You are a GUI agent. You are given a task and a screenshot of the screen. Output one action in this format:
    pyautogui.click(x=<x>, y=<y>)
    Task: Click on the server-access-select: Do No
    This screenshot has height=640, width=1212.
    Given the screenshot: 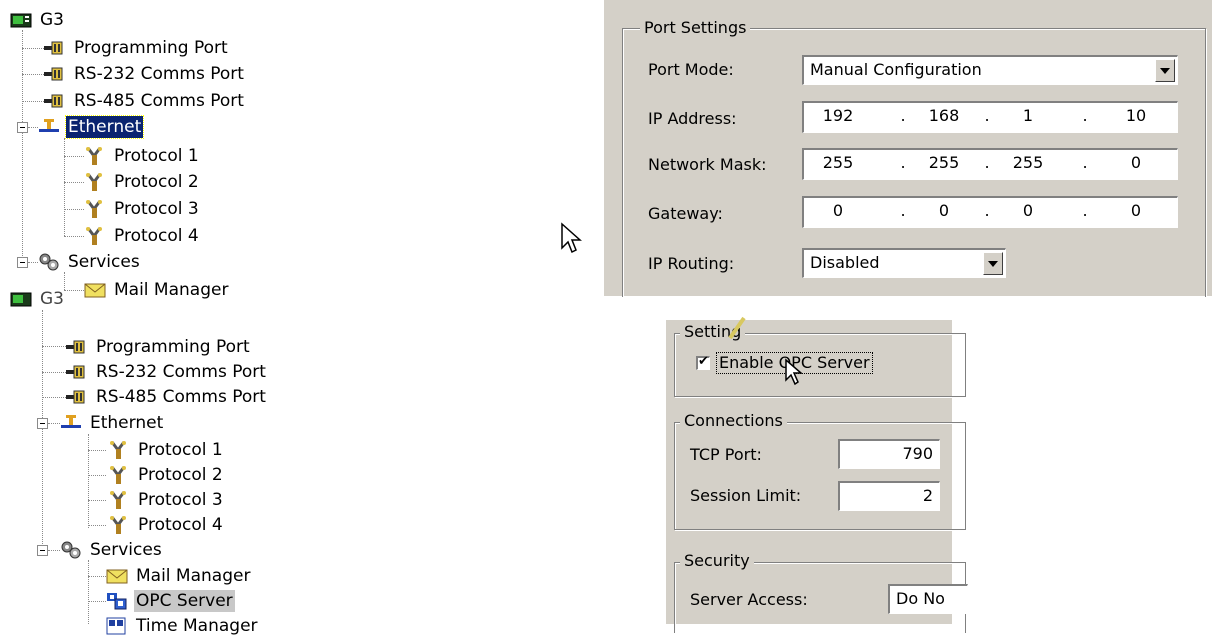 What is the action you would take?
    pyautogui.click(x=928, y=599)
    